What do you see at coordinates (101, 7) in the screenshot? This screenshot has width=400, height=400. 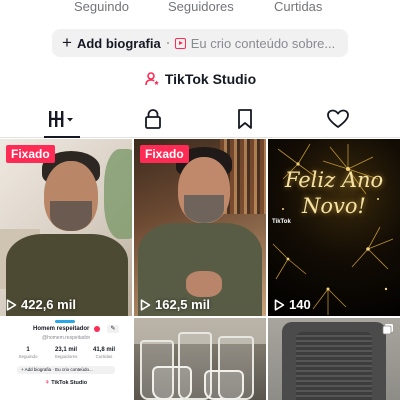 I see `following-label: Seguindo` at bounding box center [101, 7].